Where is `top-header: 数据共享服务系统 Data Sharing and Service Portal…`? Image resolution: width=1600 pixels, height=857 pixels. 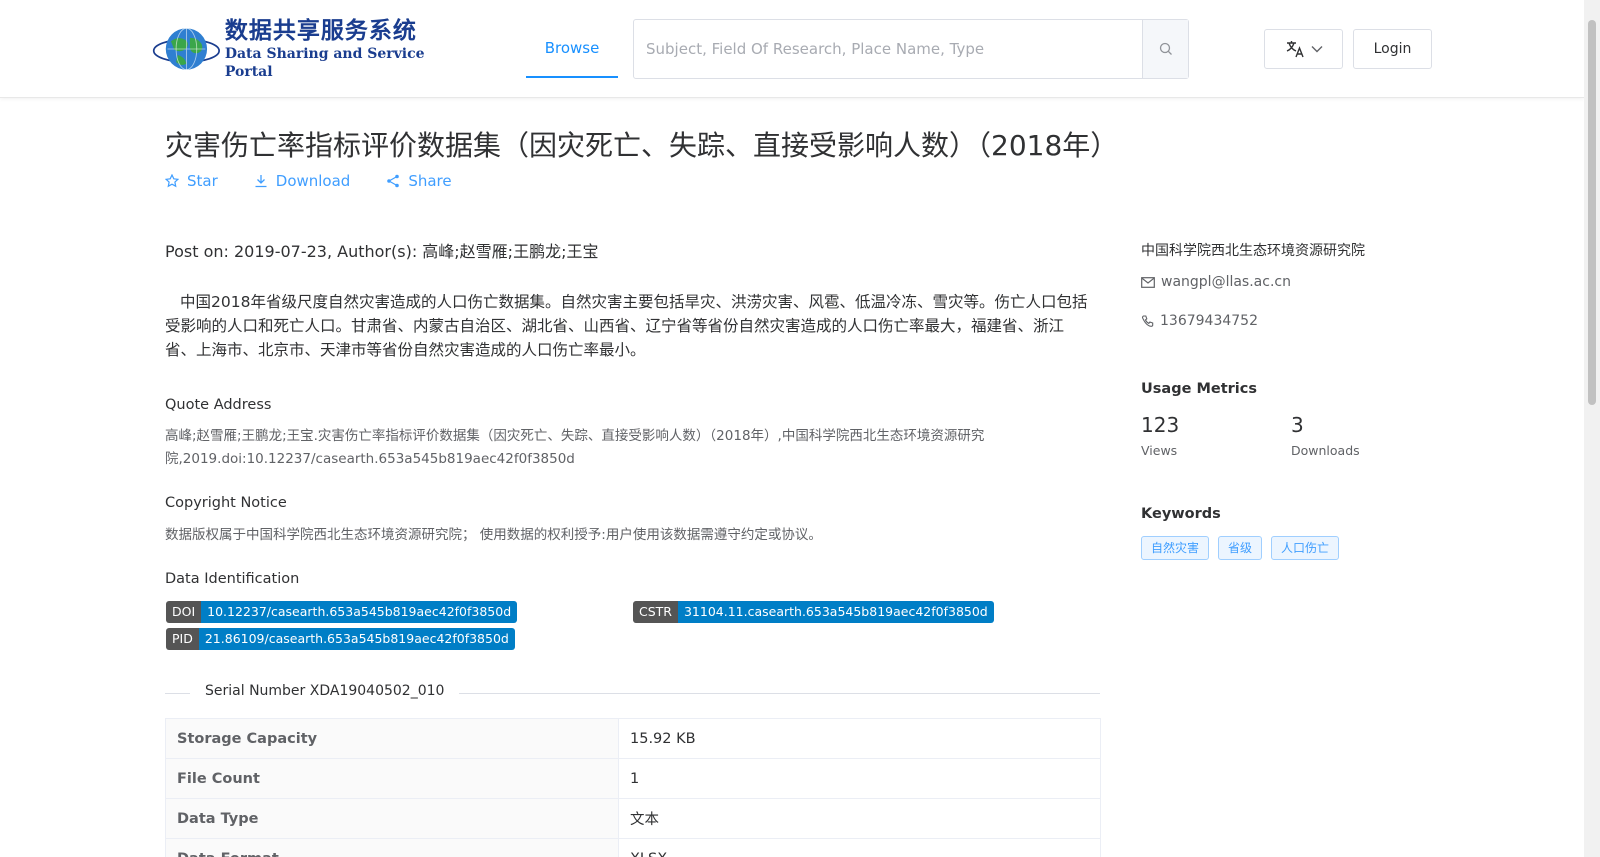
top-header: 数据共享服务系统 Data Sharing and Service Portal… is located at coordinates (792, 49).